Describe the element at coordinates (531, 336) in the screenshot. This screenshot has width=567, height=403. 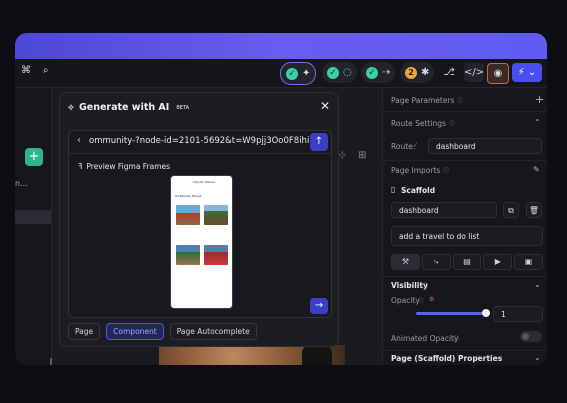
I see `animated-opacity-toggle` at that location.